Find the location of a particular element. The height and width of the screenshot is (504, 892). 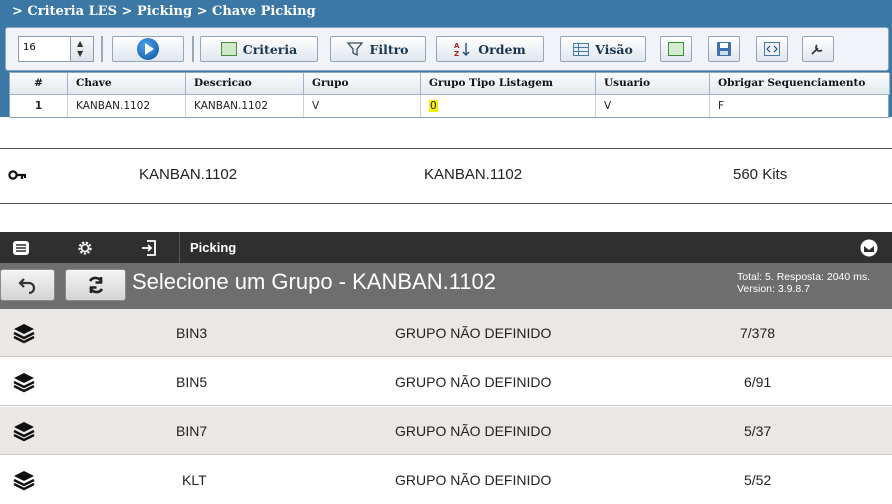

code-button is located at coordinates (772, 49).